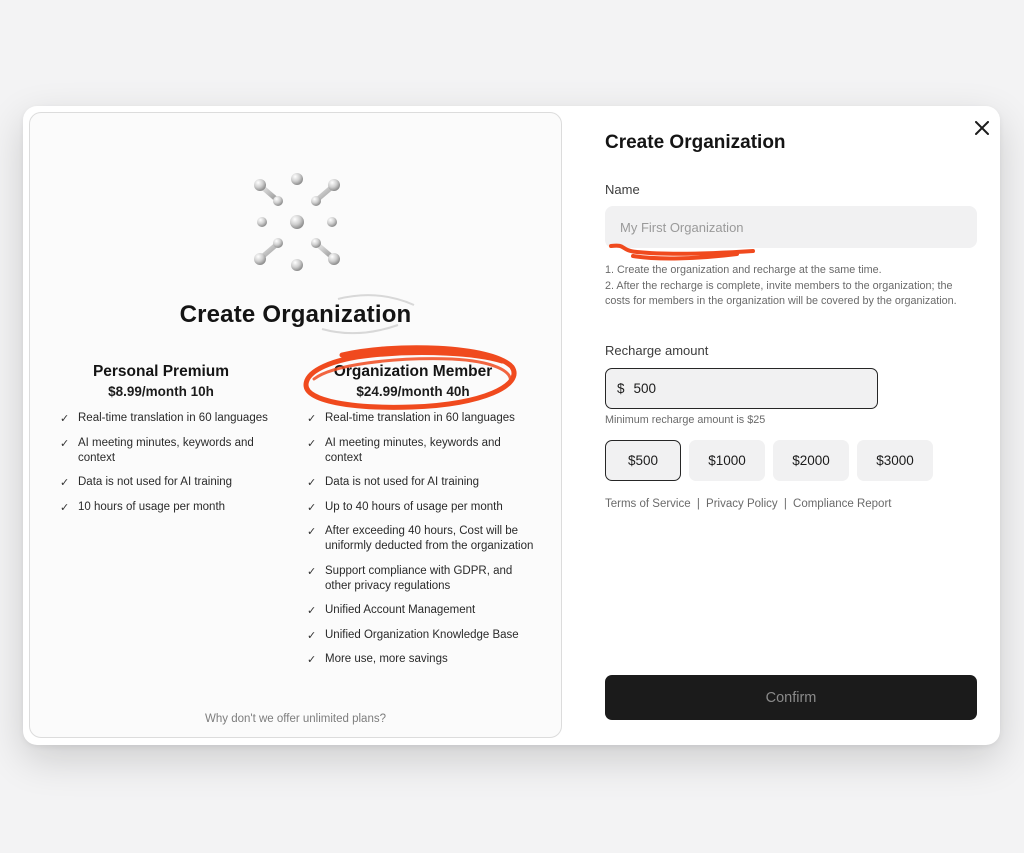  Describe the element at coordinates (791, 697) in the screenshot. I see `confirm-button: Confirm` at that location.